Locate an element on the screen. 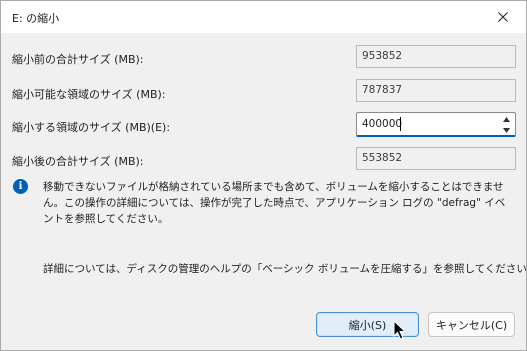 This screenshot has width=527, height=351. total-after-field: 553852 is located at coordinates (436, 158).